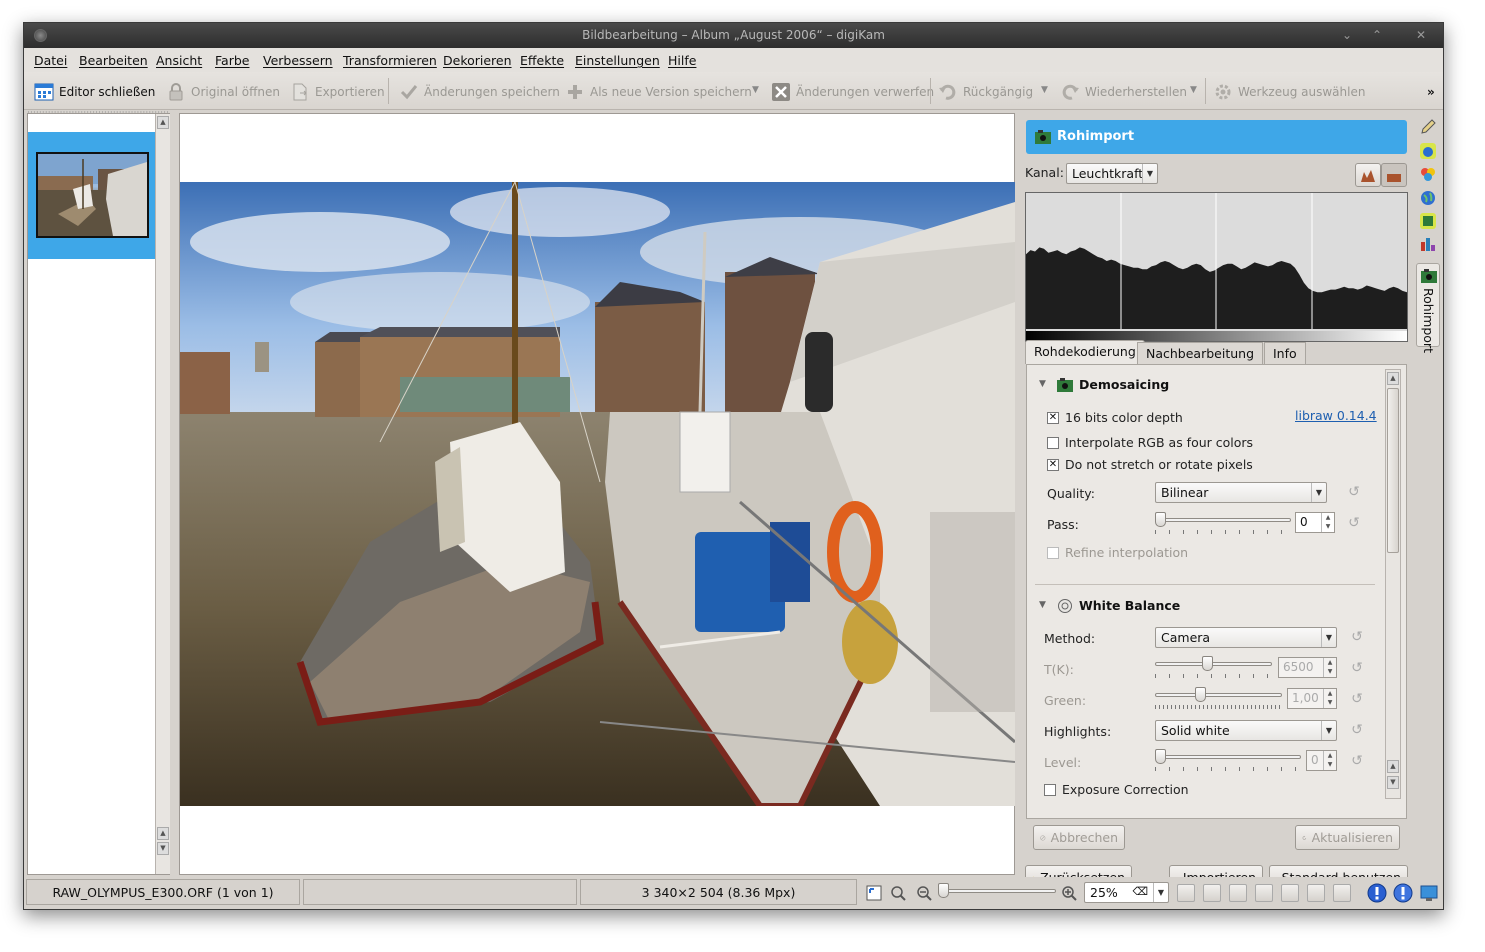 This screenshot has width=1485, height=952. I want to click on menu-verbessern: Verbessern, so click(298, 60).